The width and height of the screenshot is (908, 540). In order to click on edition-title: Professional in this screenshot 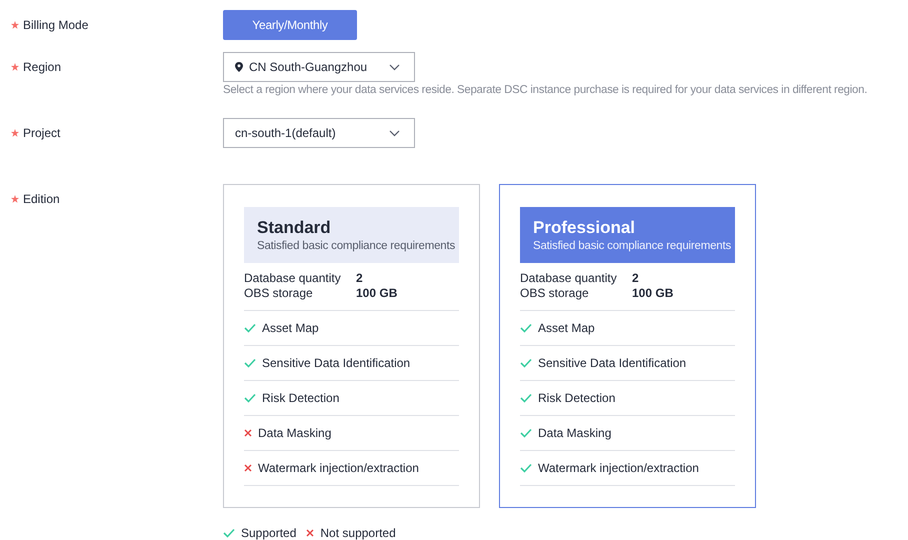, I will do `click(584, 228)`.